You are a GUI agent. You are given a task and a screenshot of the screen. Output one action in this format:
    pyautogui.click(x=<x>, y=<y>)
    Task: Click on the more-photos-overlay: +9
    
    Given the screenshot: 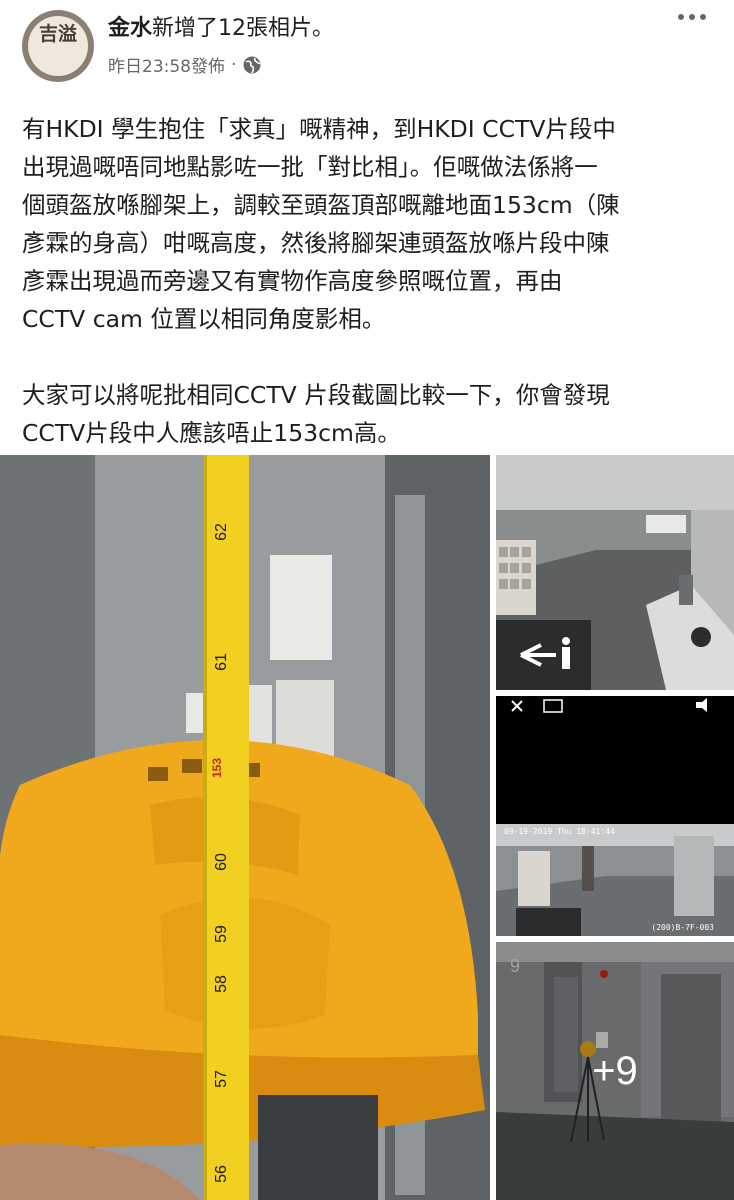 What is the action you would take?
    pyautogui.click(x=615, y=1071)
    